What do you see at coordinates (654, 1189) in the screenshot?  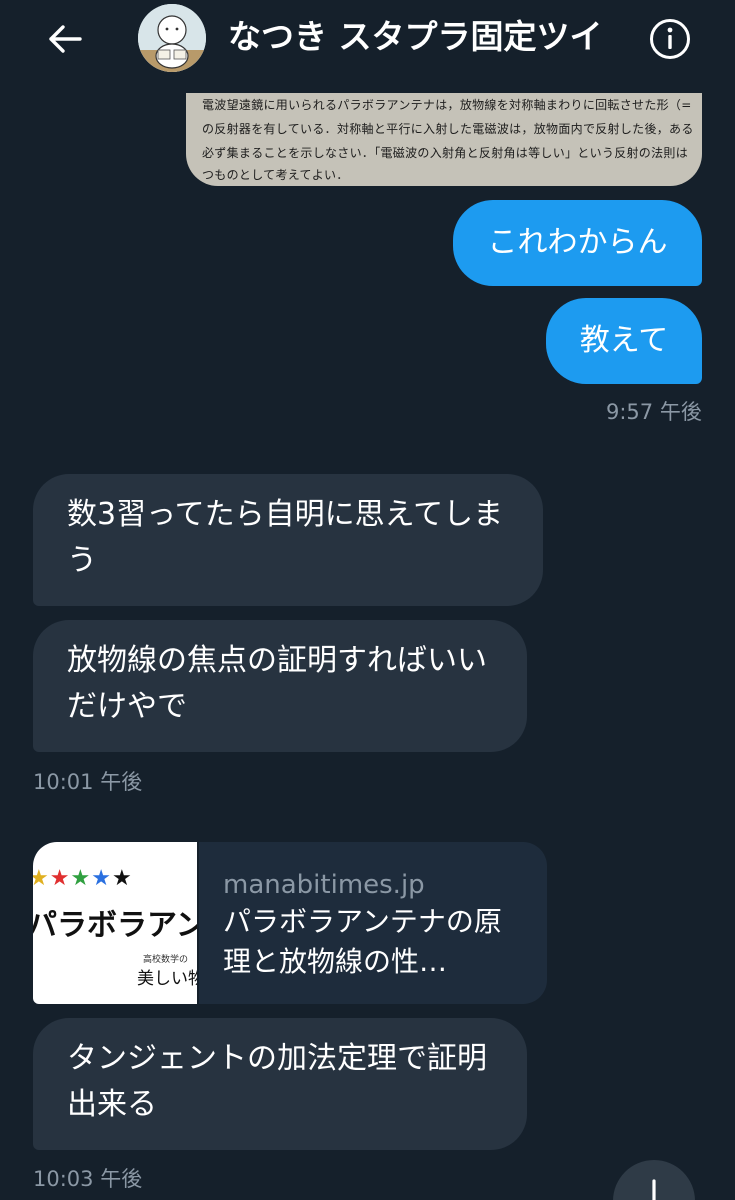 I see `arrow-down-icon` at bounding box center [654, 1189].